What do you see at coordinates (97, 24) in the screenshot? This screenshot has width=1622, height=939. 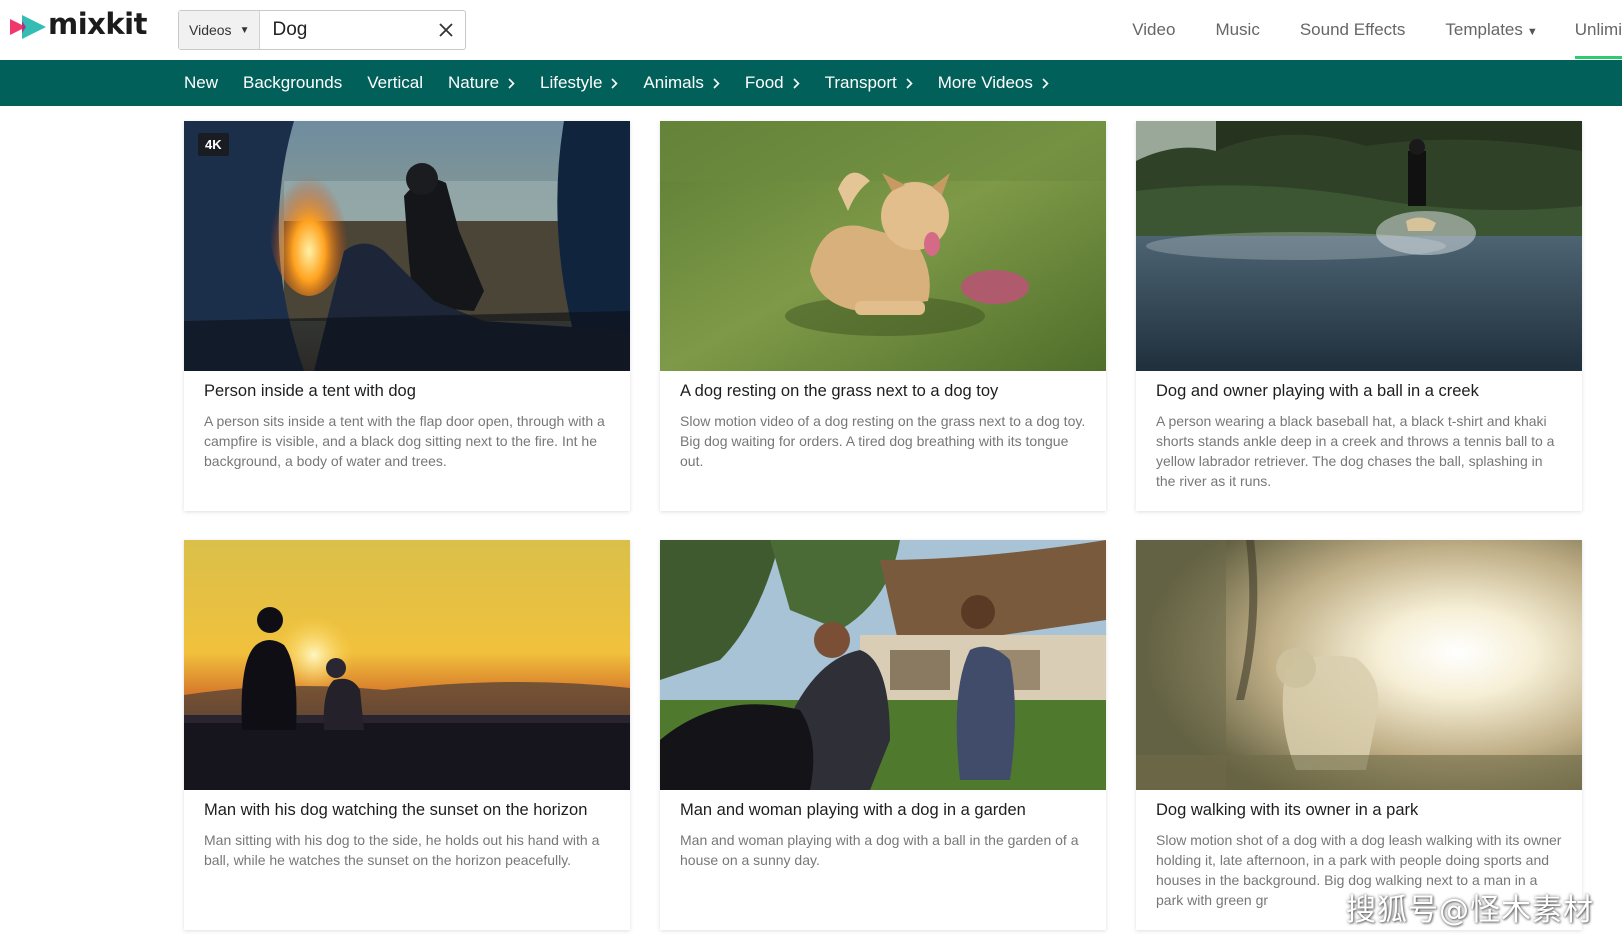 I see `logo-text: mixkit` at bounding box center [97, 24].